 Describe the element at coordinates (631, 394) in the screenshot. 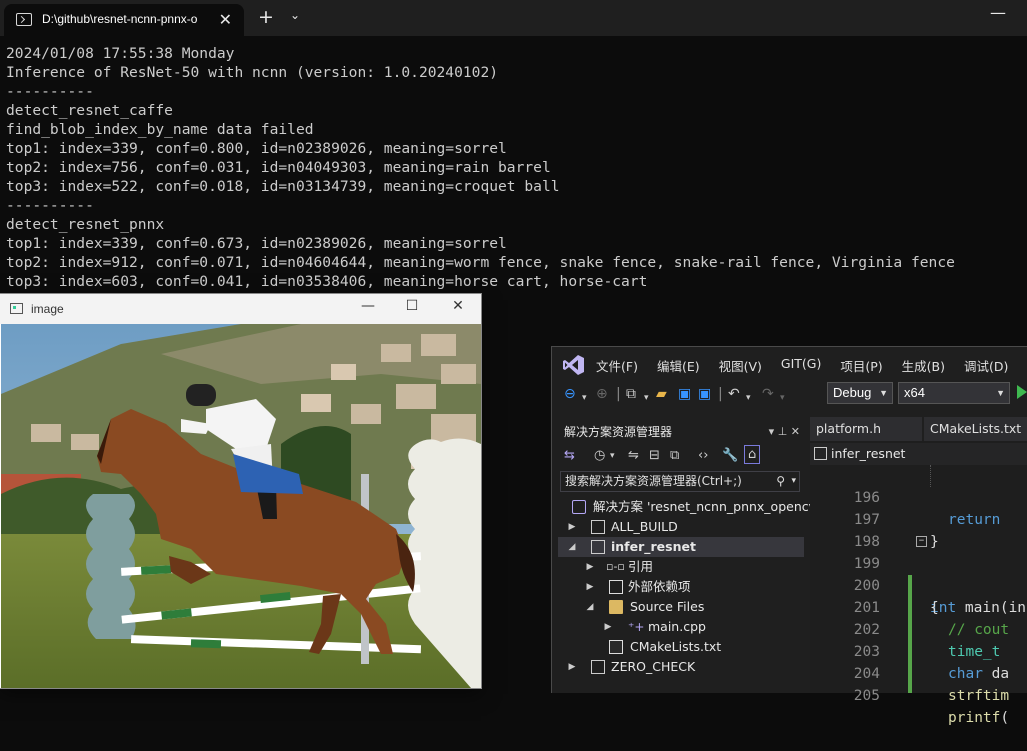

I see `new-project-icon: ⧉` at that location.